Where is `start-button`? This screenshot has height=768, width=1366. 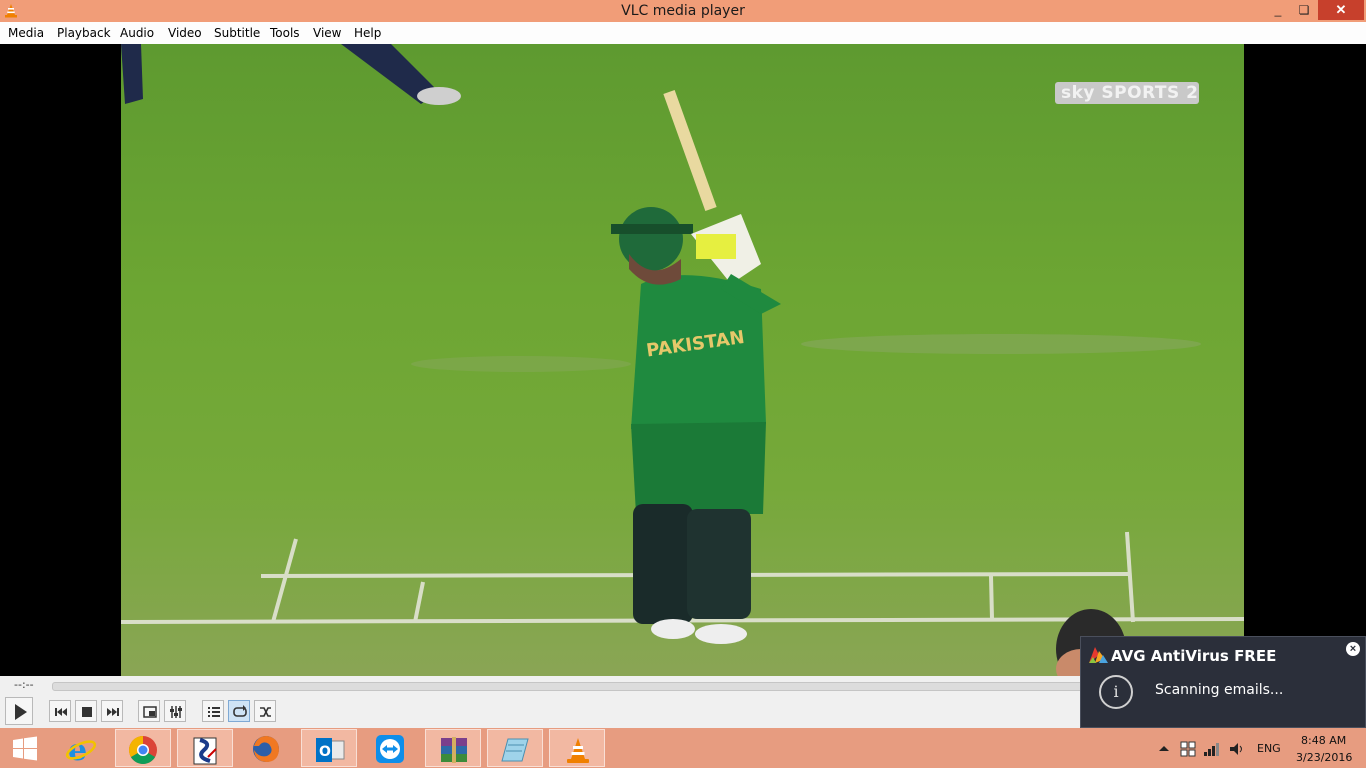 start-button is located at coordinates (25, 748).